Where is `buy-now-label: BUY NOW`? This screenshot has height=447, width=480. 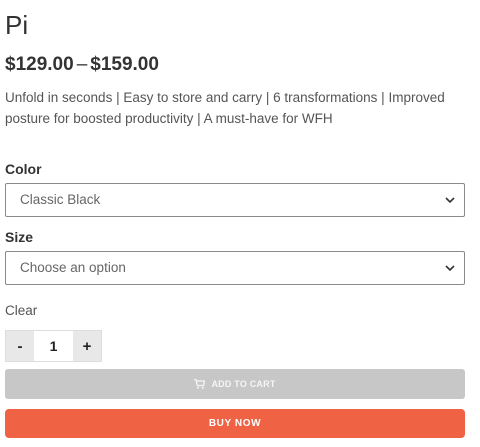
buy-now-label: BUY NOW is located at coordinates (235, 423).